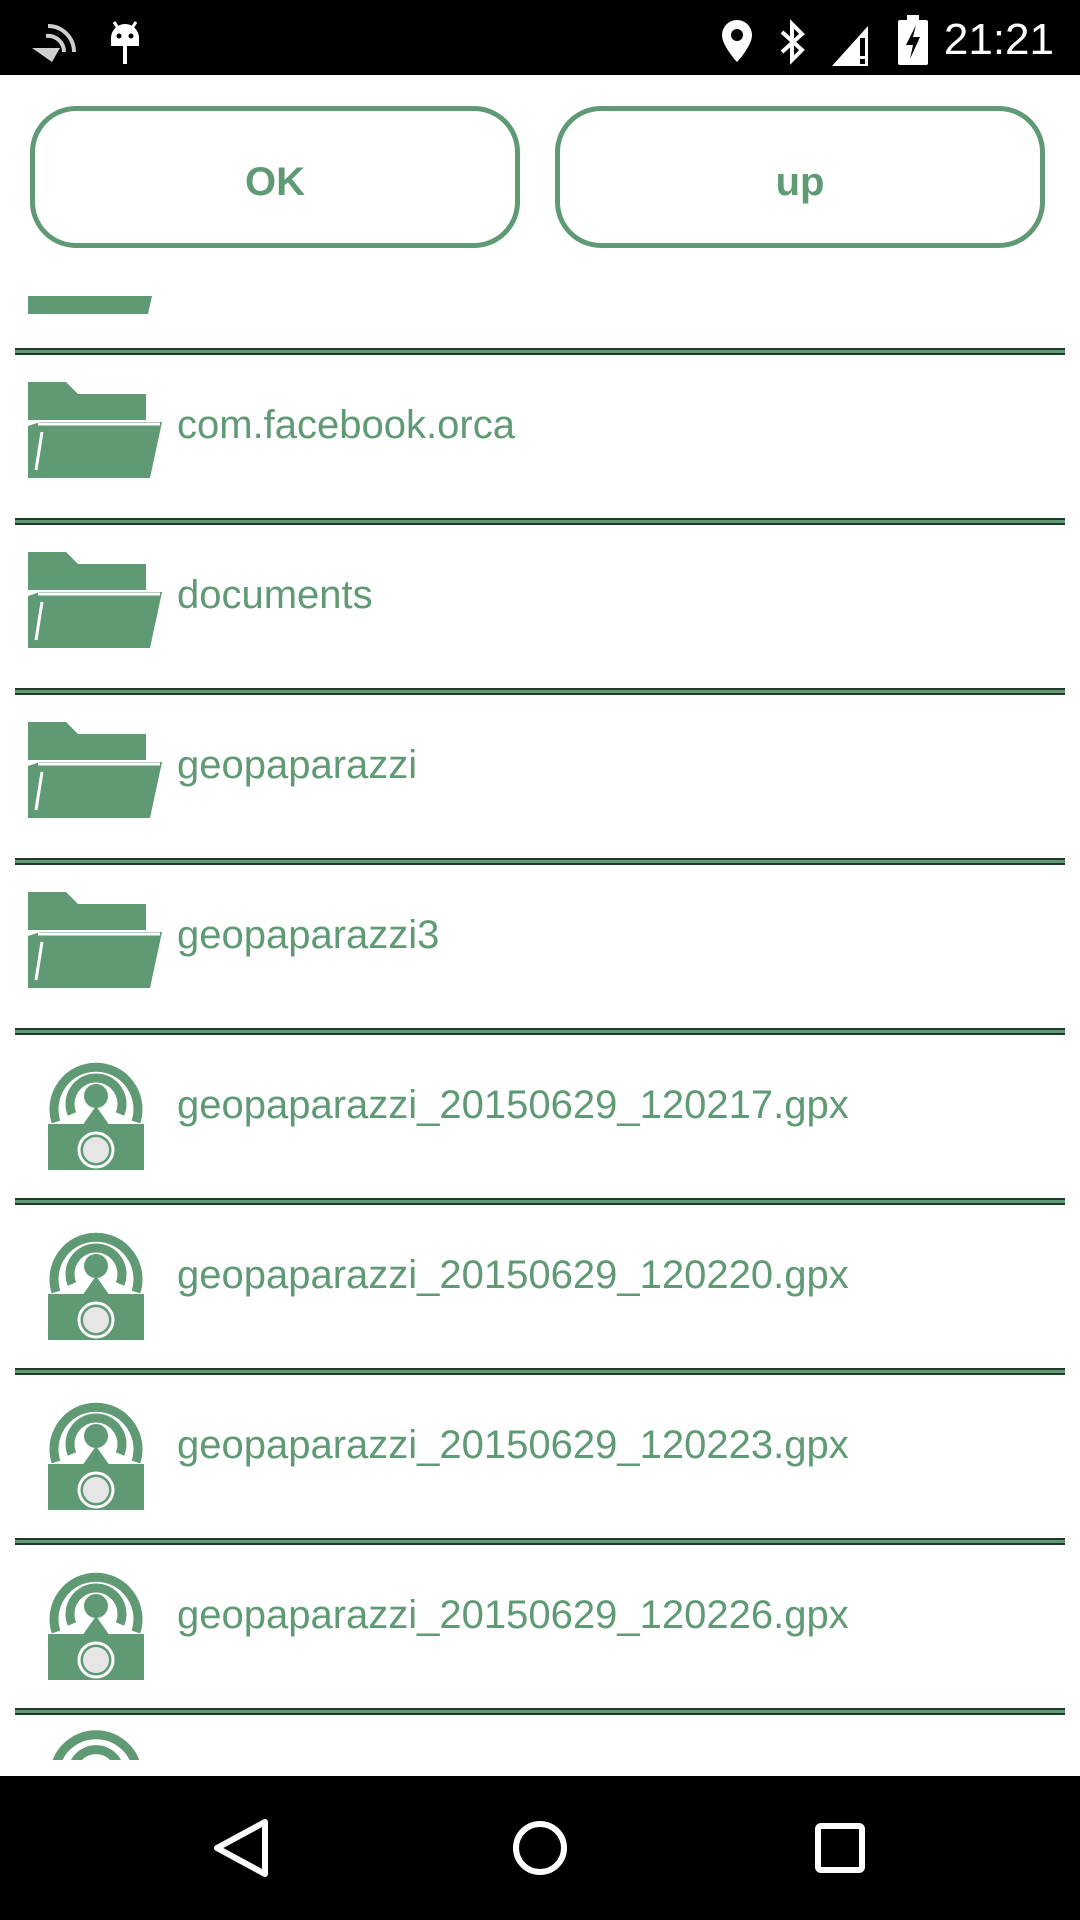  What do you see at coordinates (513, 1275) in the screenshot?
I see `item-name: geopaparazzi_20150629_120220.gpx` at bounding box center [513, 1275].